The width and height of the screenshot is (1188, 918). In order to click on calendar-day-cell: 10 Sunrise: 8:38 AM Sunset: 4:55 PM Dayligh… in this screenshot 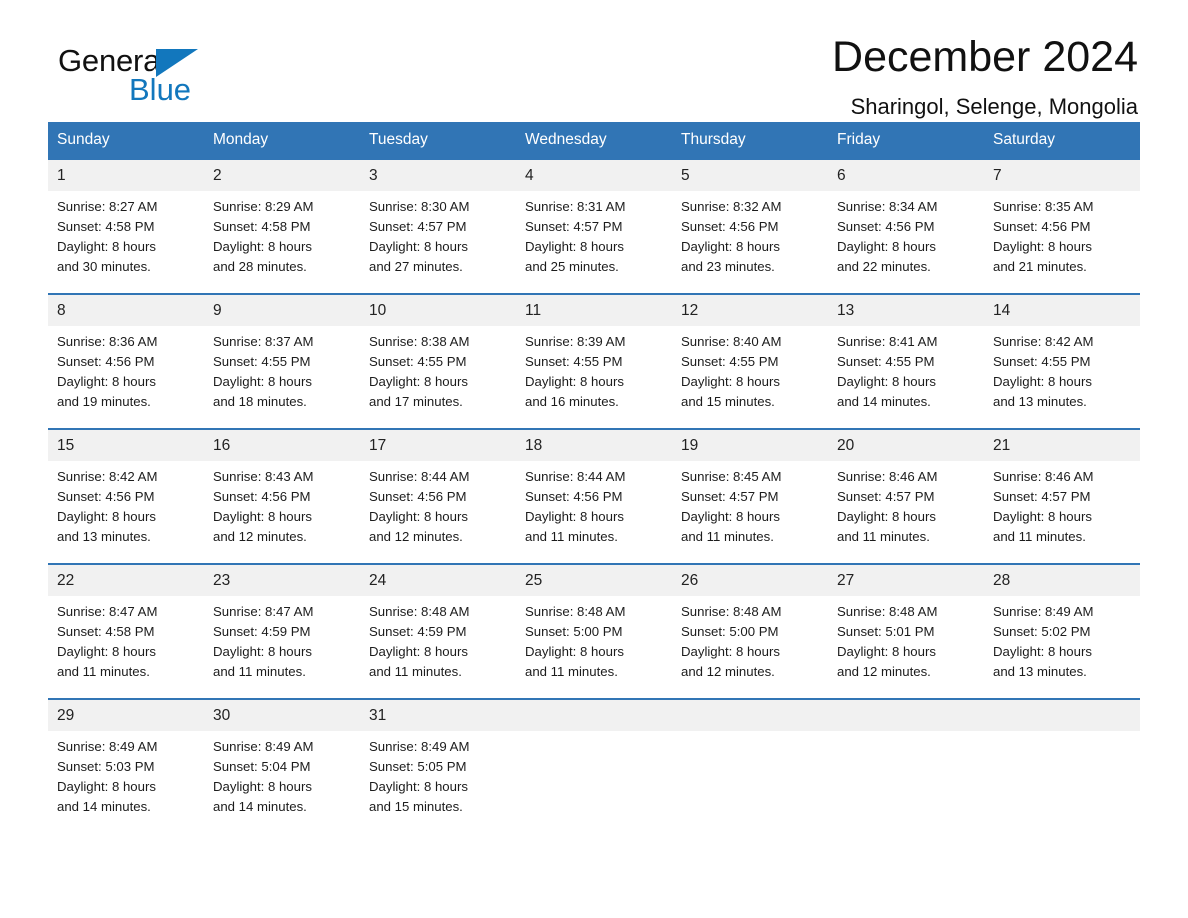, I will do `click(438, 361)`.